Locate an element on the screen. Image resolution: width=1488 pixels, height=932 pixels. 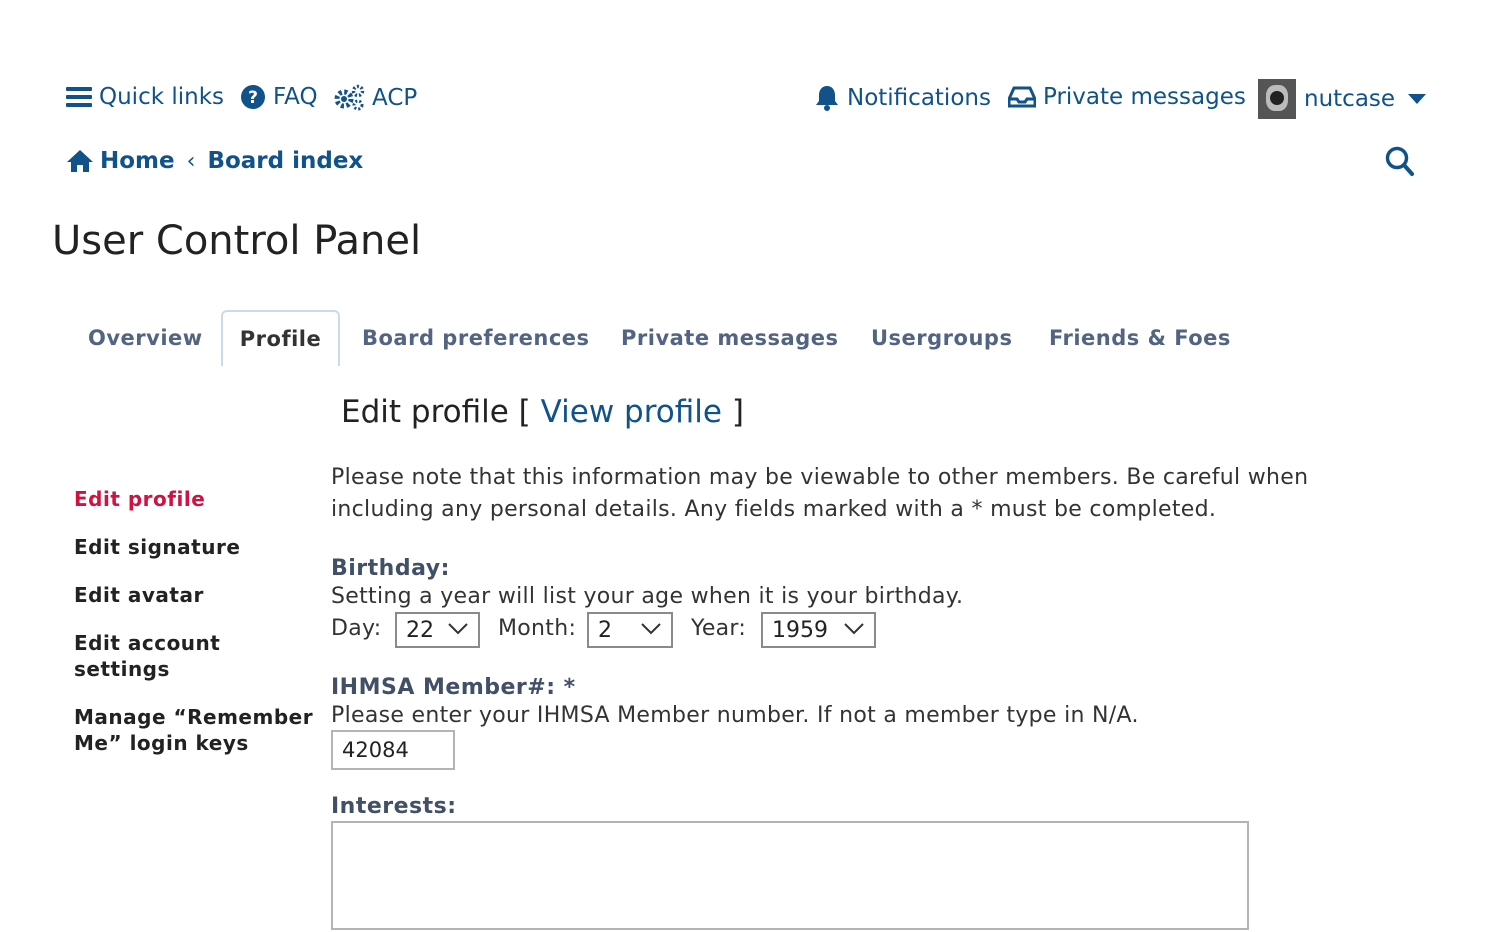
avatar is located at coordinates (1277, 99).